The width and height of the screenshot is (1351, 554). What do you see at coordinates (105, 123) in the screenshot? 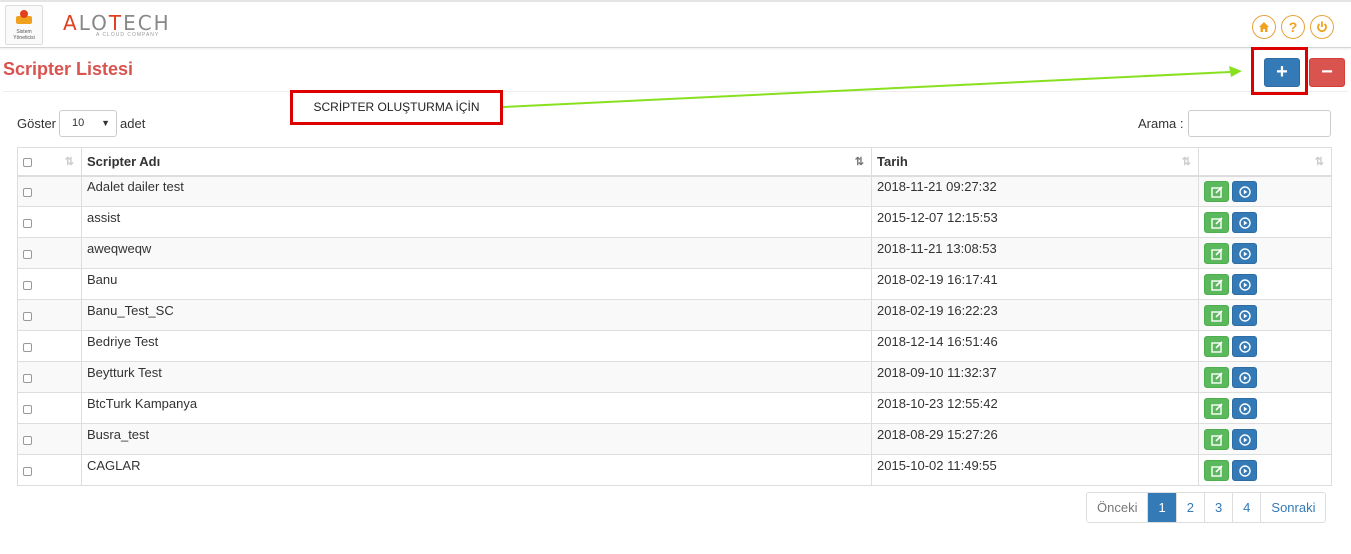
I see `caret-down-icon: ▼` at bounding box center [105, 123].